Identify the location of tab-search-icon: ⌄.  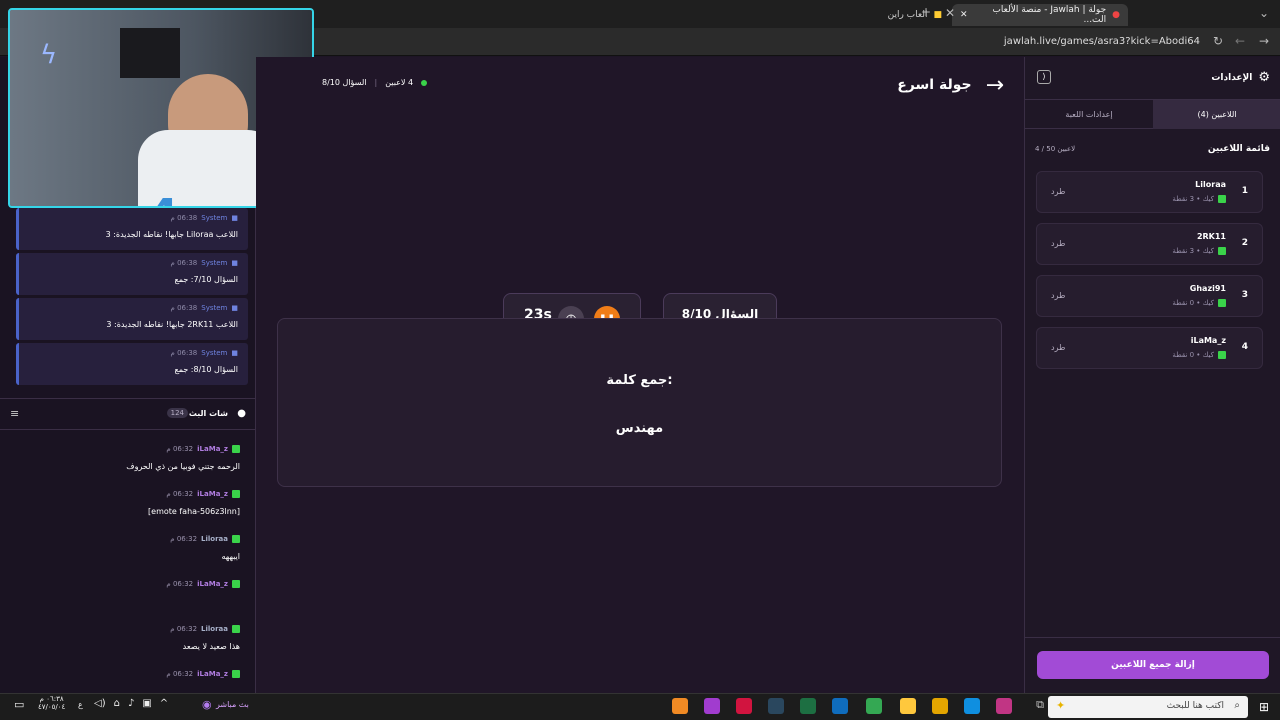
(1264, 13).